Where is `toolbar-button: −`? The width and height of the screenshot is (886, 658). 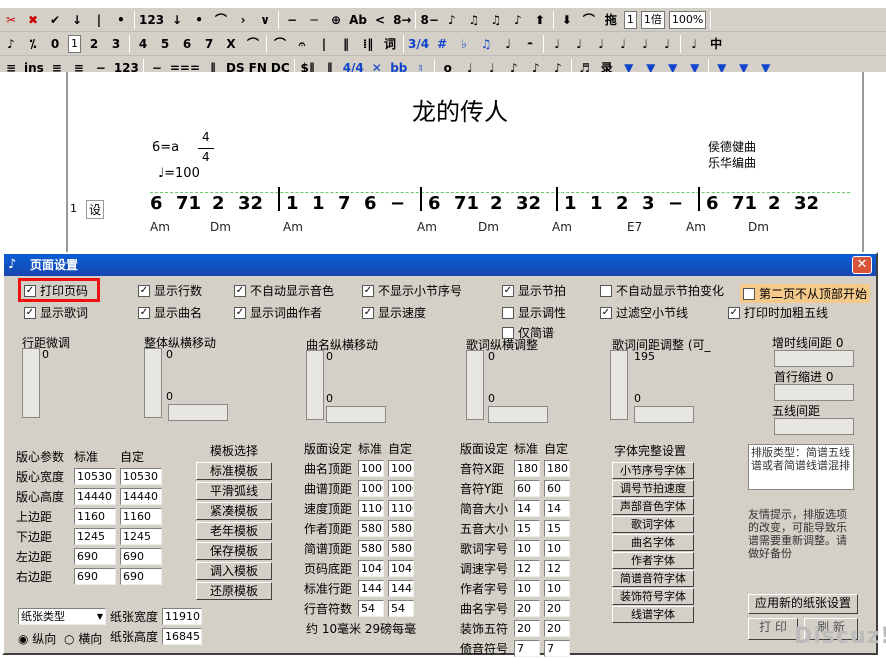
toolbar-button: − is located at coordinates (292, 20).